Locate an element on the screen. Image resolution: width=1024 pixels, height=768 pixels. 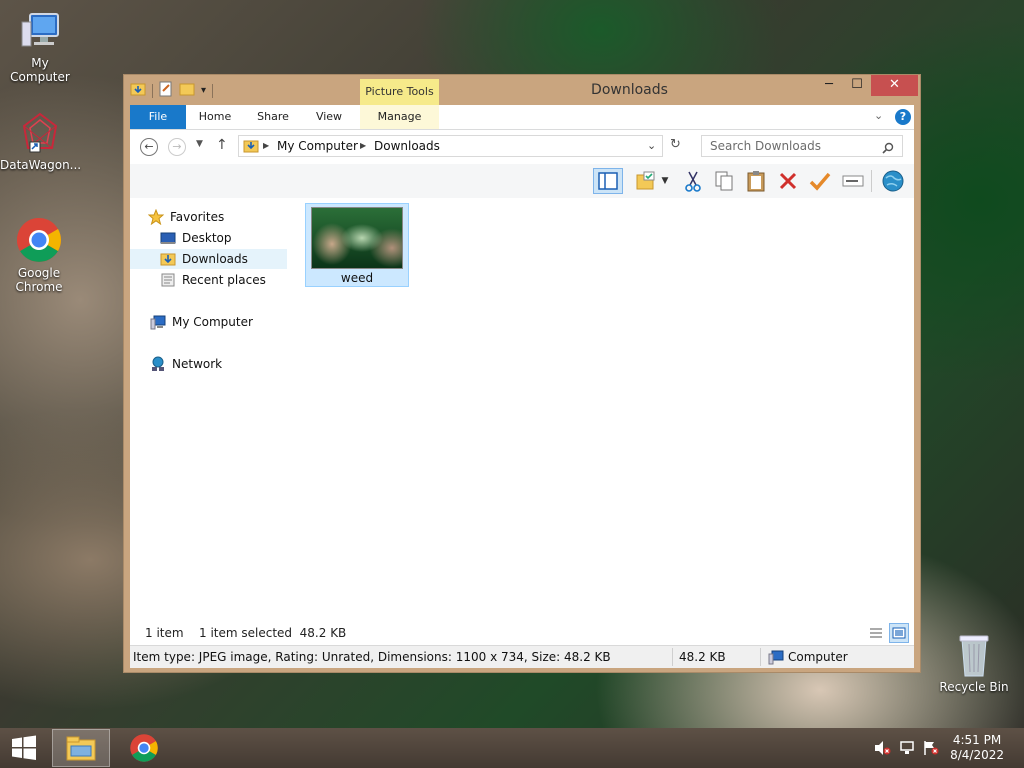
delete-icon is located at coordinates (788, 181).